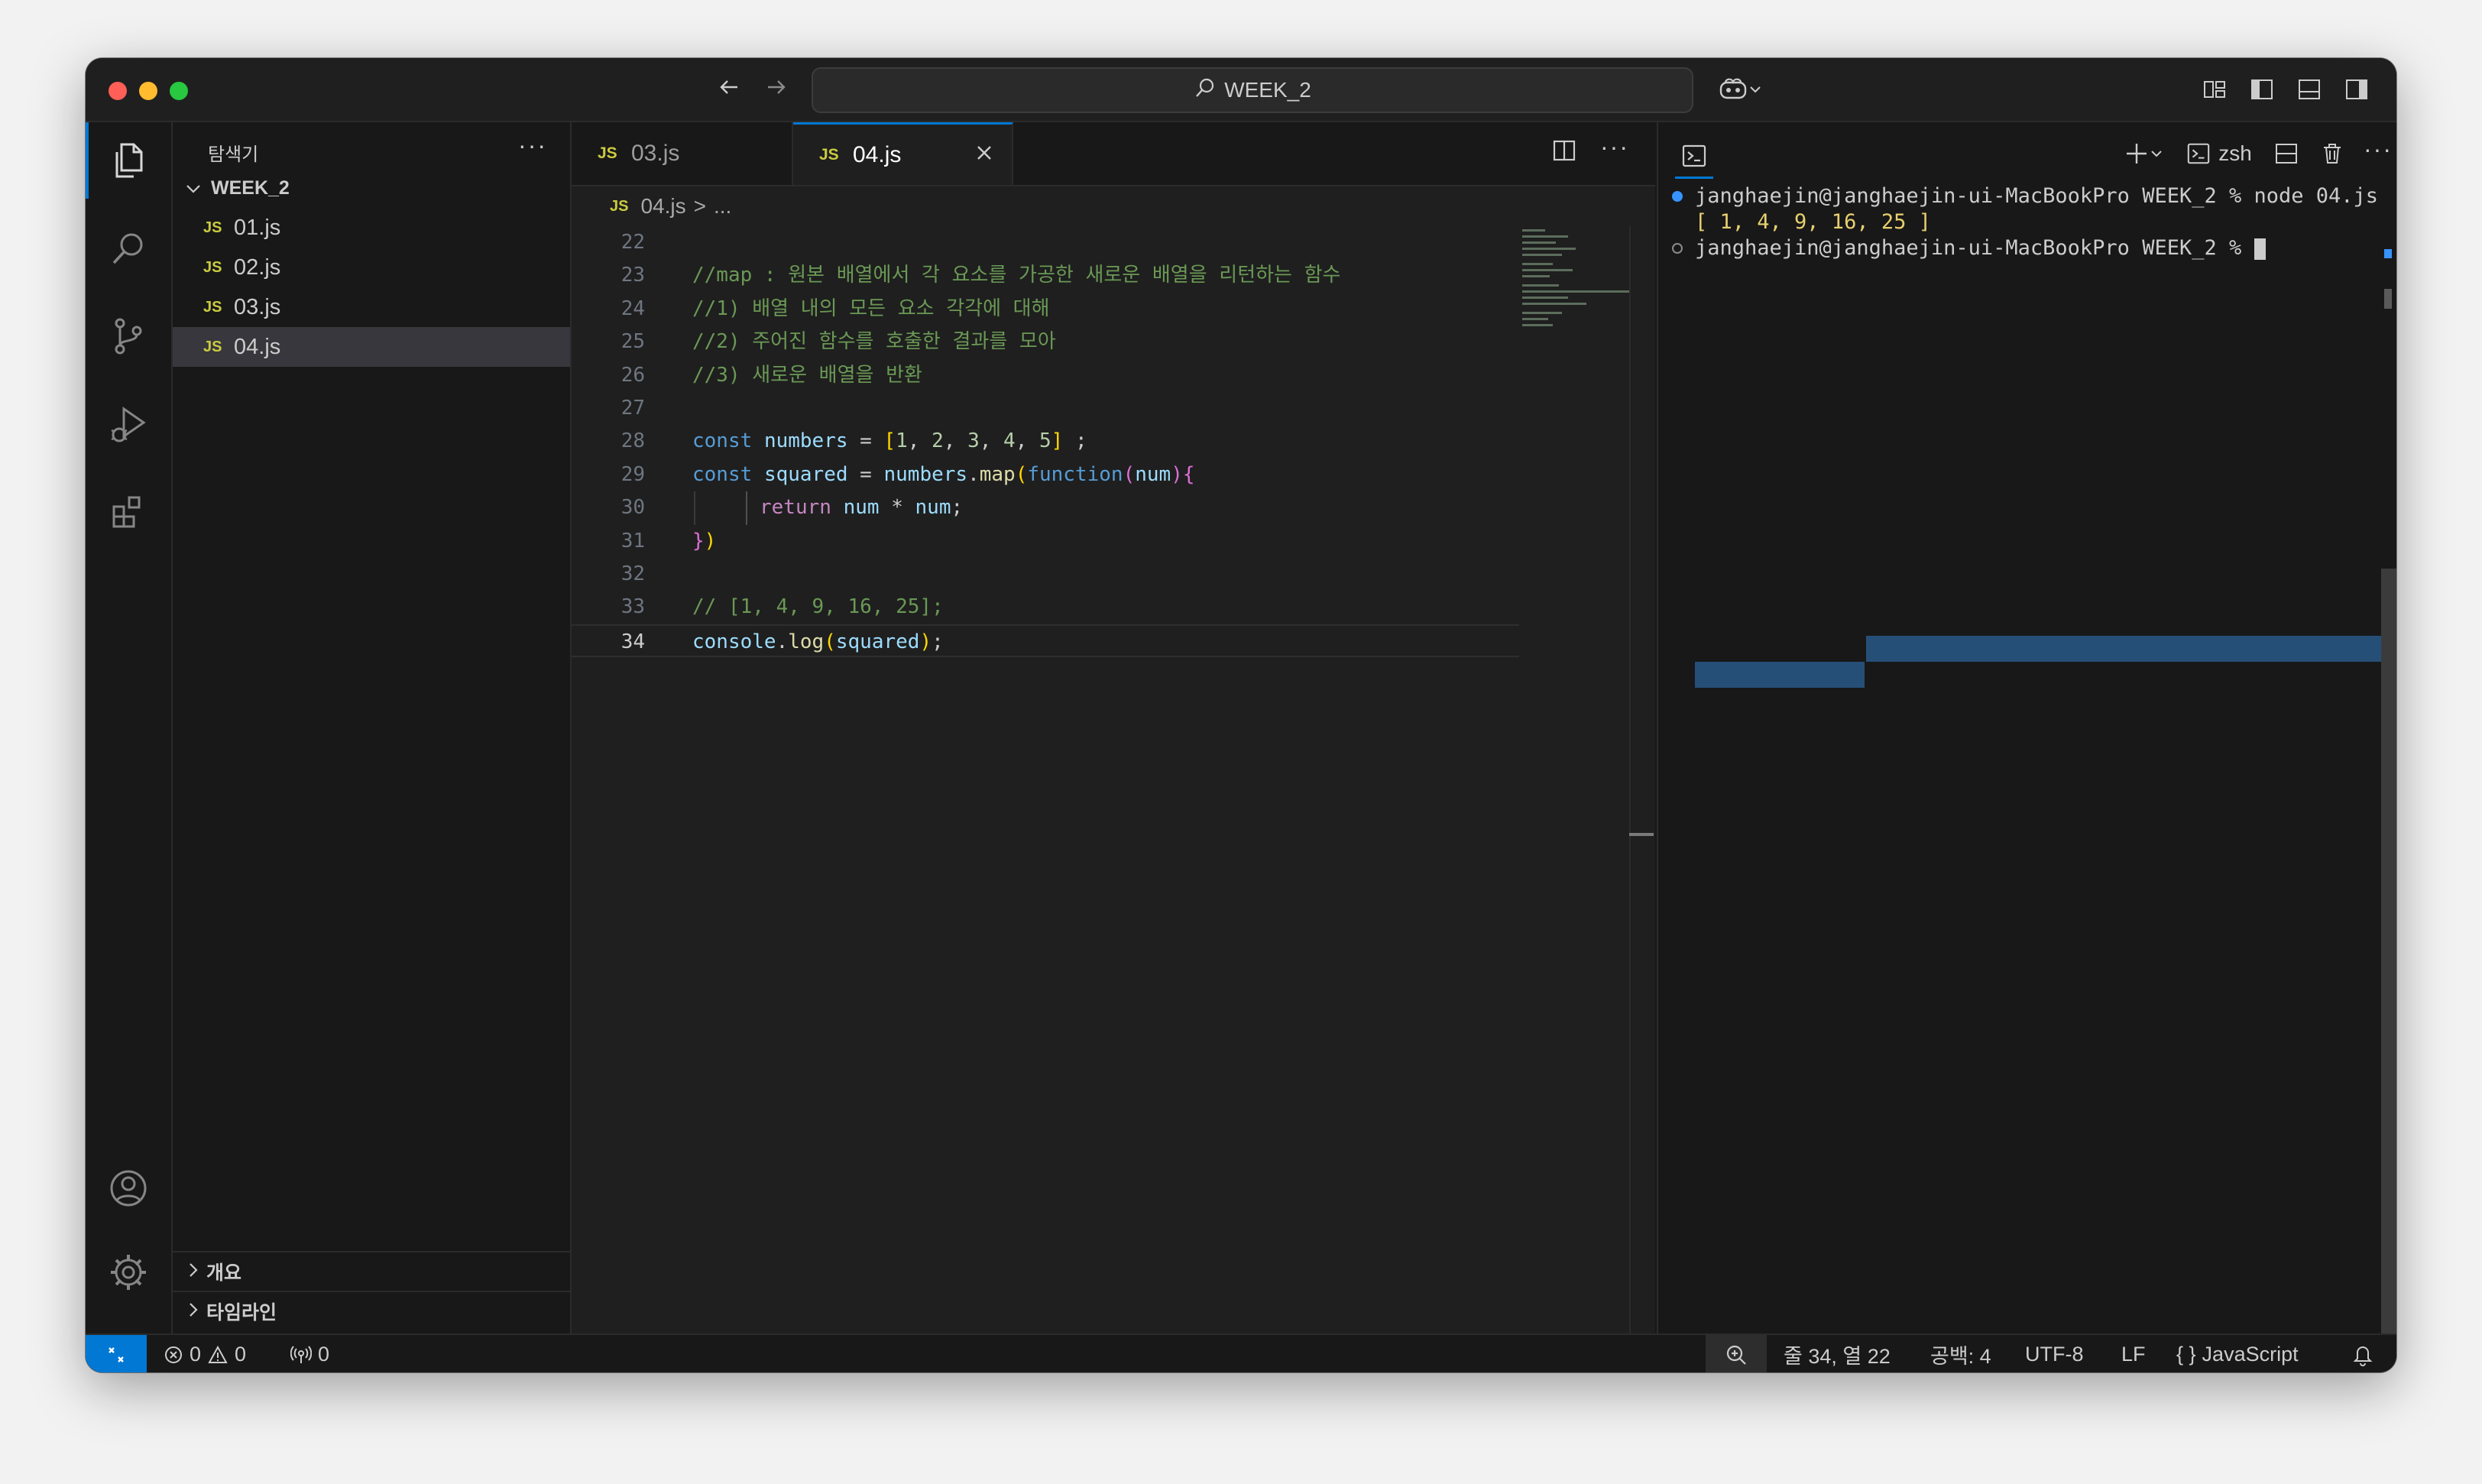 The height and width of the screenshot is (1484, 2482). Describe the element at coordinates (128, 1273) in the screenshot. I see `gear-icon` at that location.